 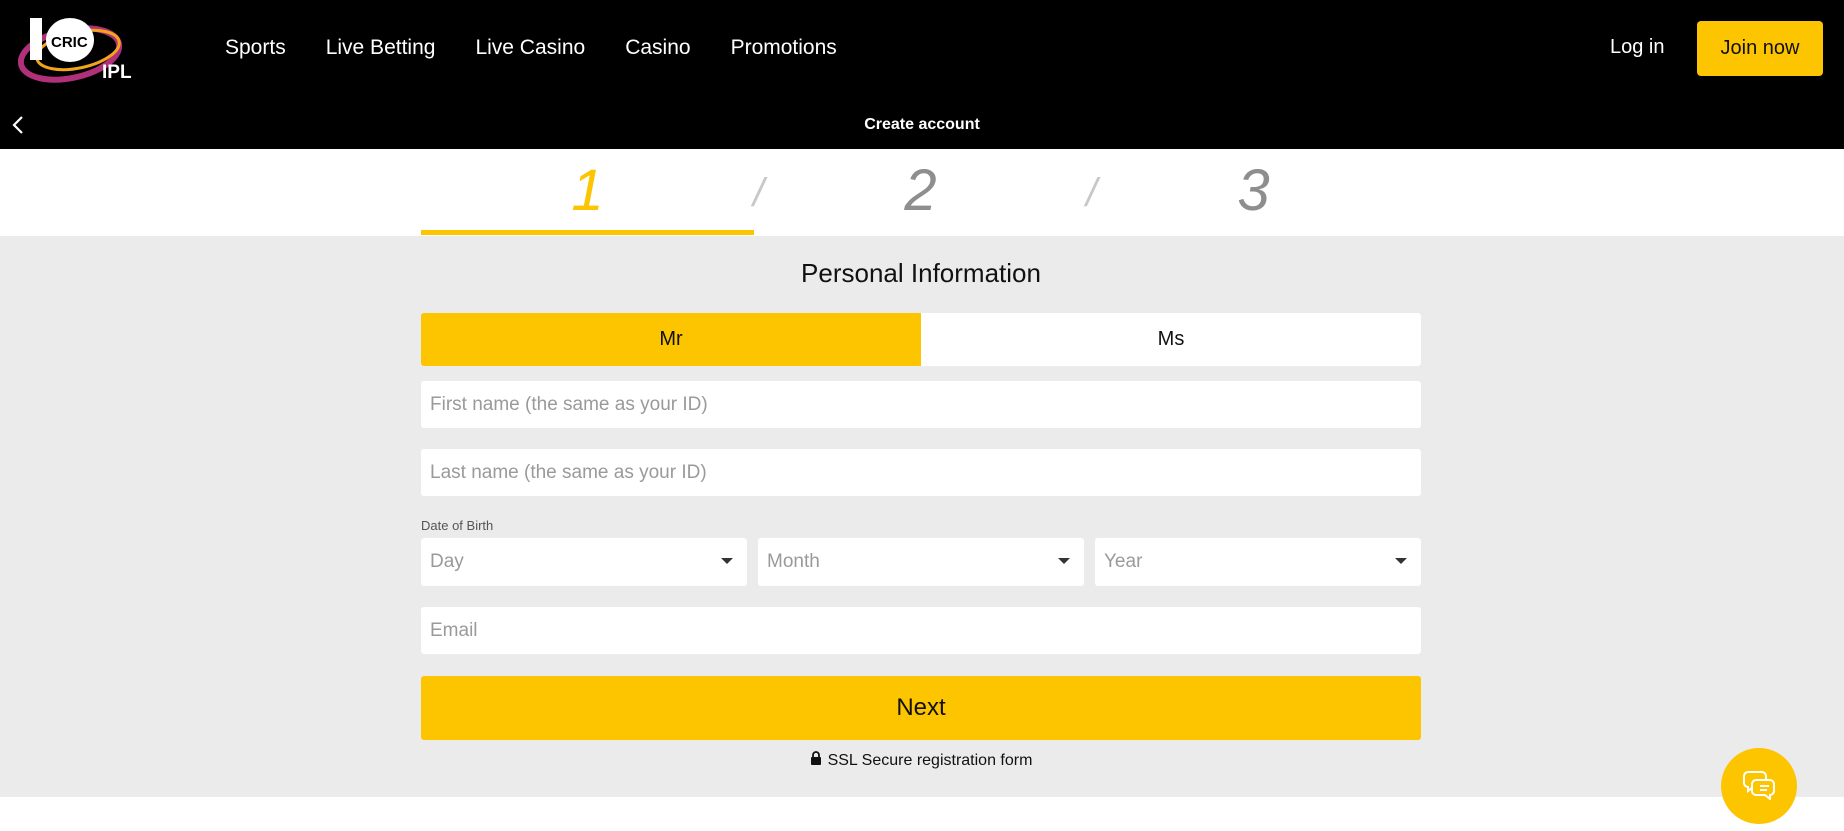 What do you see at coordinates (657, 48) in the screenshot?
I see `nav-casino: Casino` at bounding box center [657, 48].